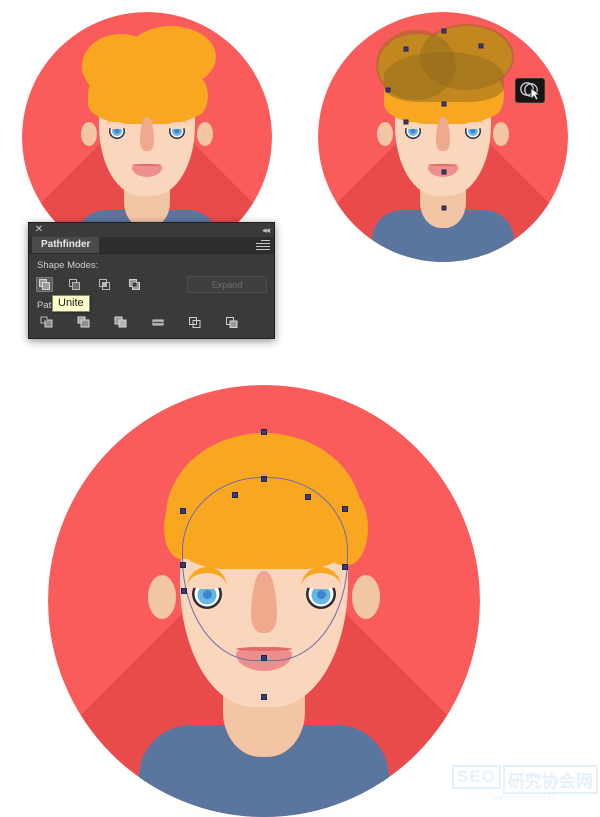 This screenshot has height=817, width=600. I want to click on divide-glyph, so click(46, 322).